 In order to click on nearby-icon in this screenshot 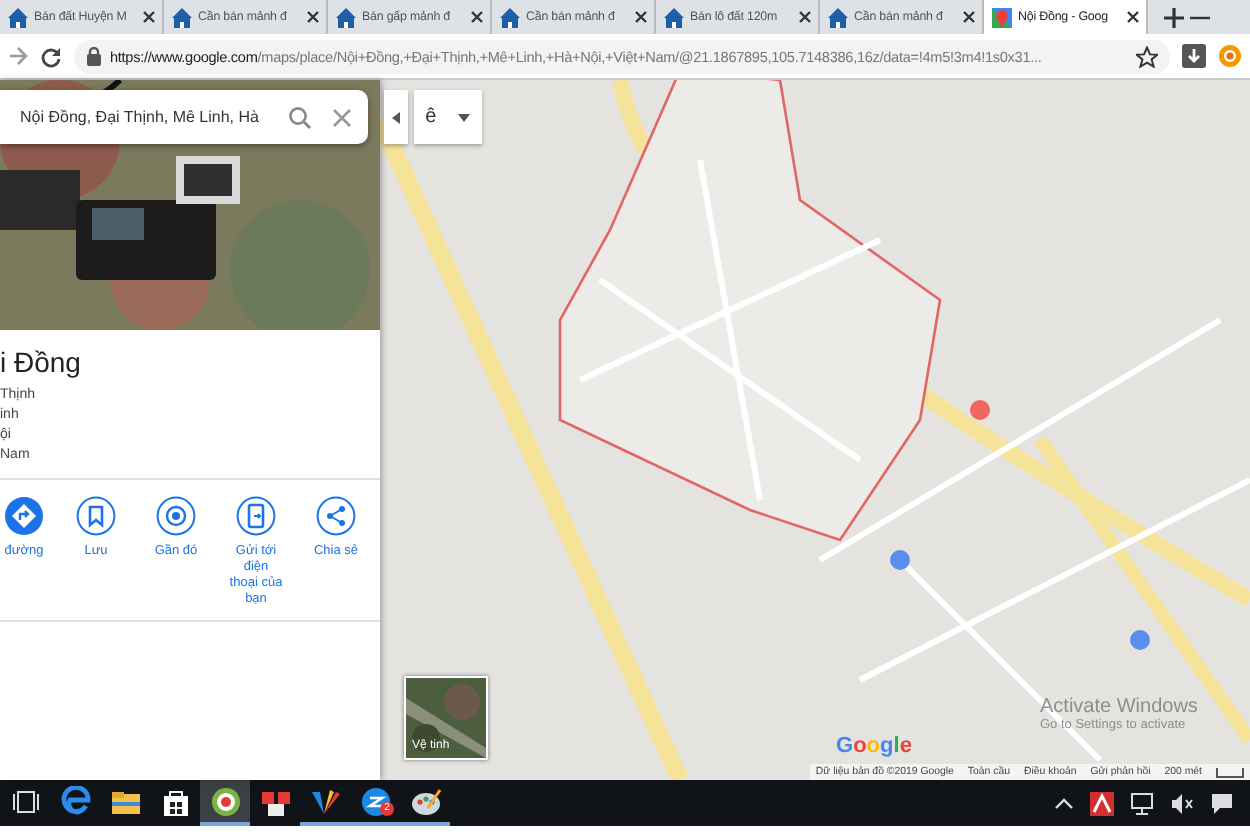, I will do `click(176, 516)`.